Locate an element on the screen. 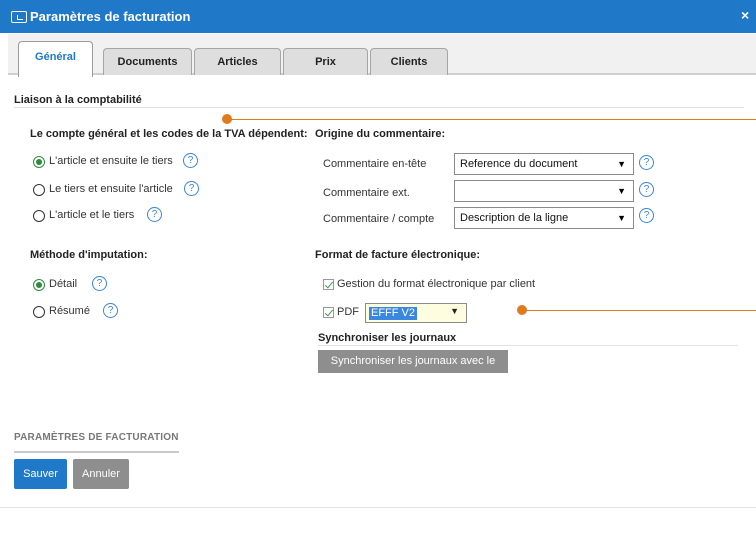 The image size is (756, 535). radio-article-puis-tiers-label: L'article et ensuite le tiers is located at coordinates (111, 161).